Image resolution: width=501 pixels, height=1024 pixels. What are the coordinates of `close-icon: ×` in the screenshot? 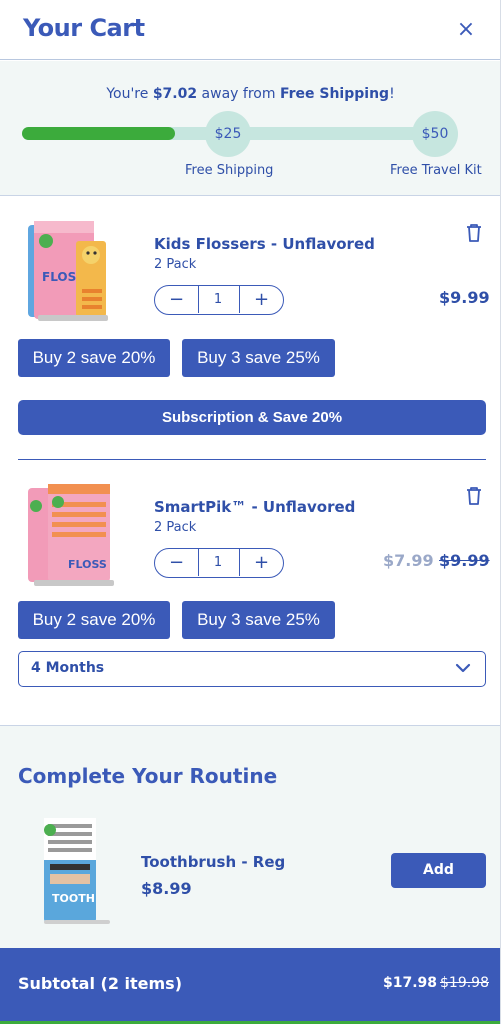 It's located at (466, 30).